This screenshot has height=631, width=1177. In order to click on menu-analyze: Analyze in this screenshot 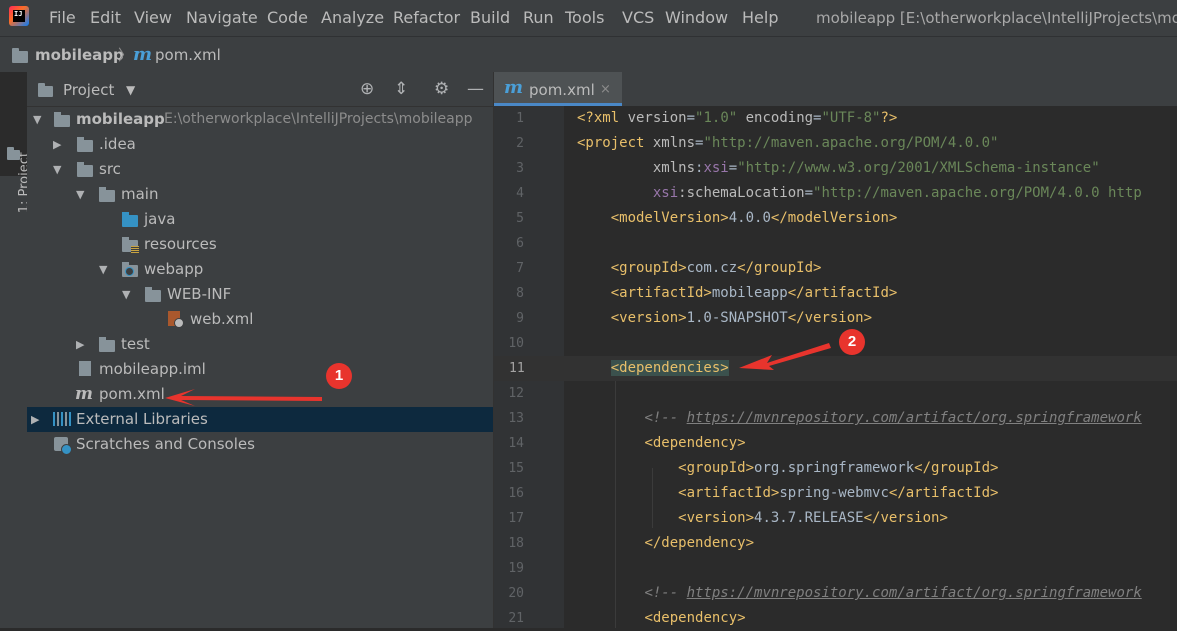, I will do `click(352, 18)`.